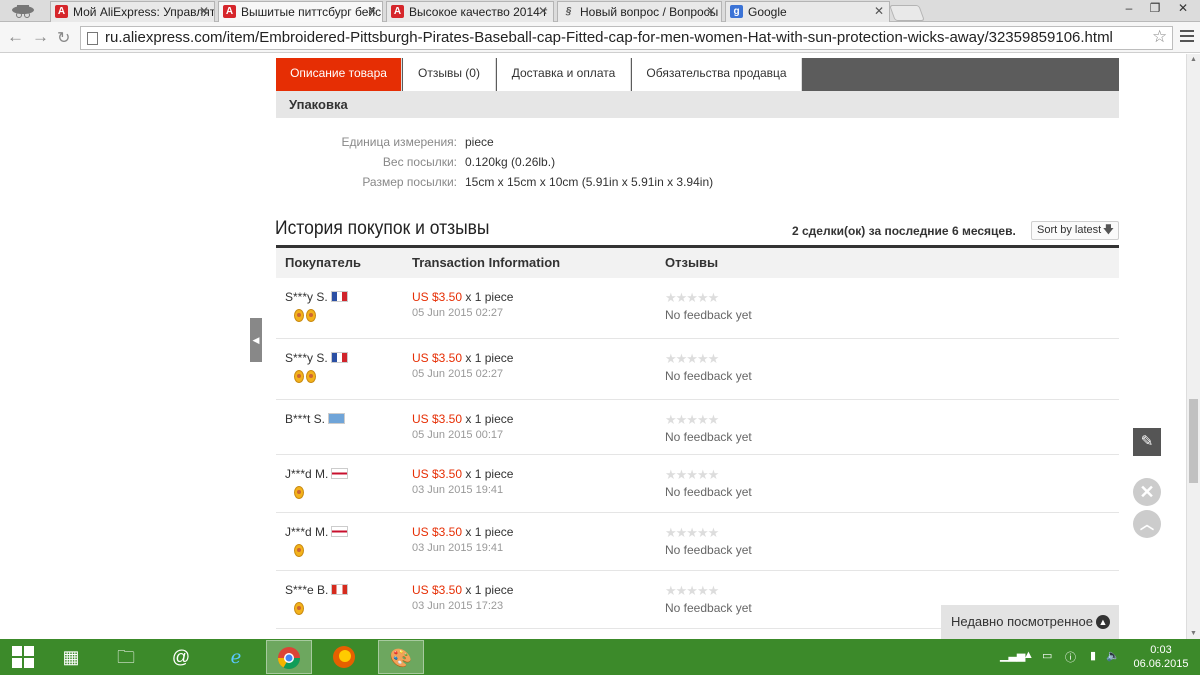 The height and width of the screenshot is (681, 1200). What do you see at coordinates (458, 374) in the screenshot?
I see `transaction-date: 05 Jun 2015 02:27` at bounding box center [458, 374].